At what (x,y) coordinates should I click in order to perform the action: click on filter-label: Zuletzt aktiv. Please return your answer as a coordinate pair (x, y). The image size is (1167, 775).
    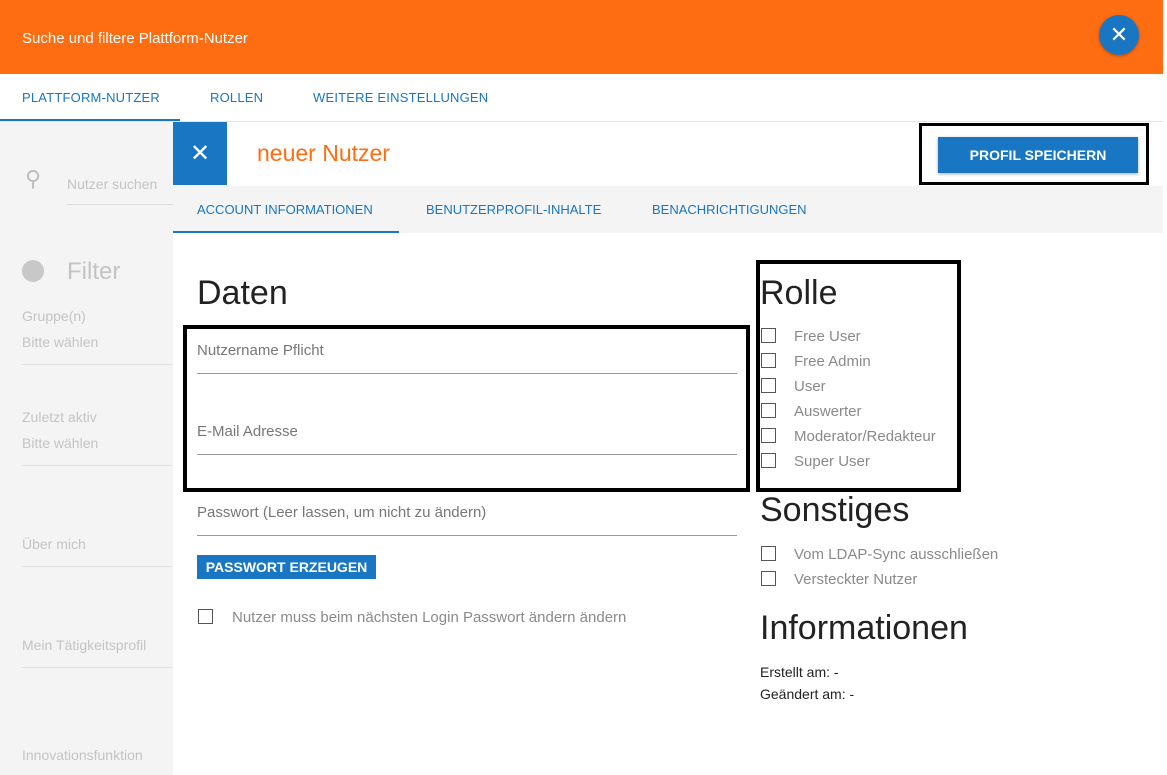
    Looking at the image, I should click on (59, 417).